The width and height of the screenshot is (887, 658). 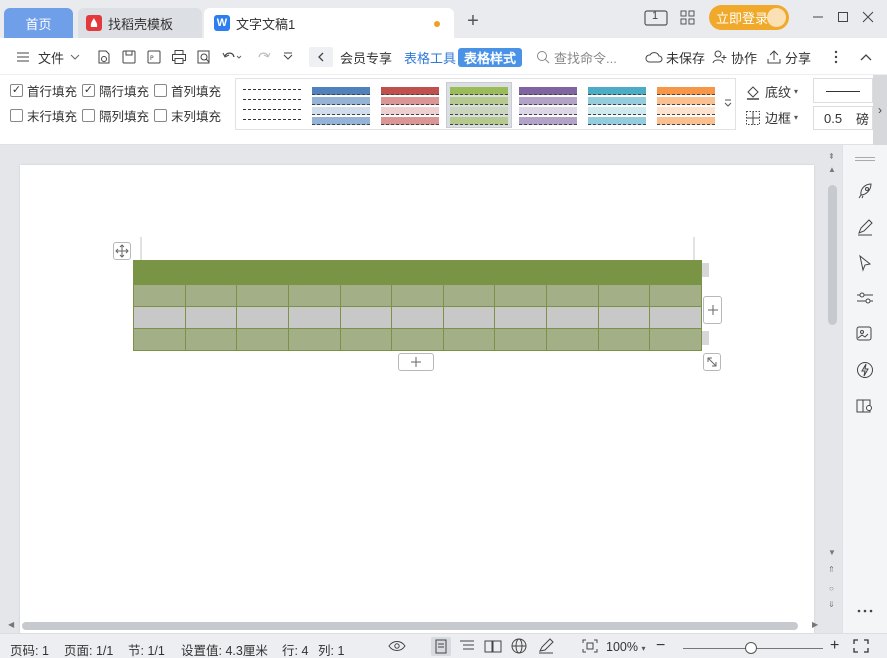 What do you see at coordinates (751, 648) in the screenshot?
I see `zoom-slider-knob` at bounding box center [751, 648].